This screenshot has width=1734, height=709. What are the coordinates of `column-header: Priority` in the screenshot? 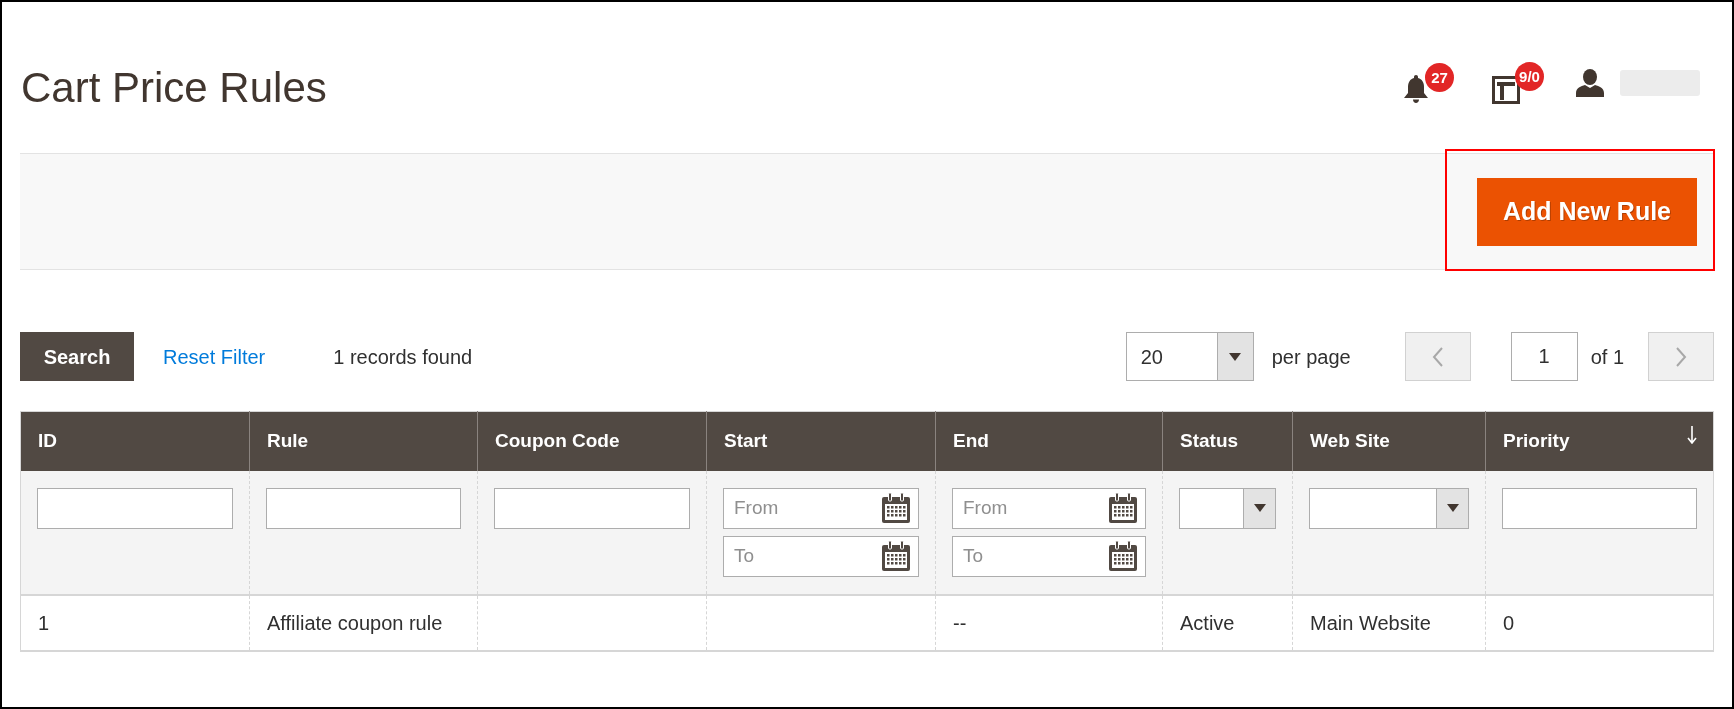 It's located at (1599, 441).